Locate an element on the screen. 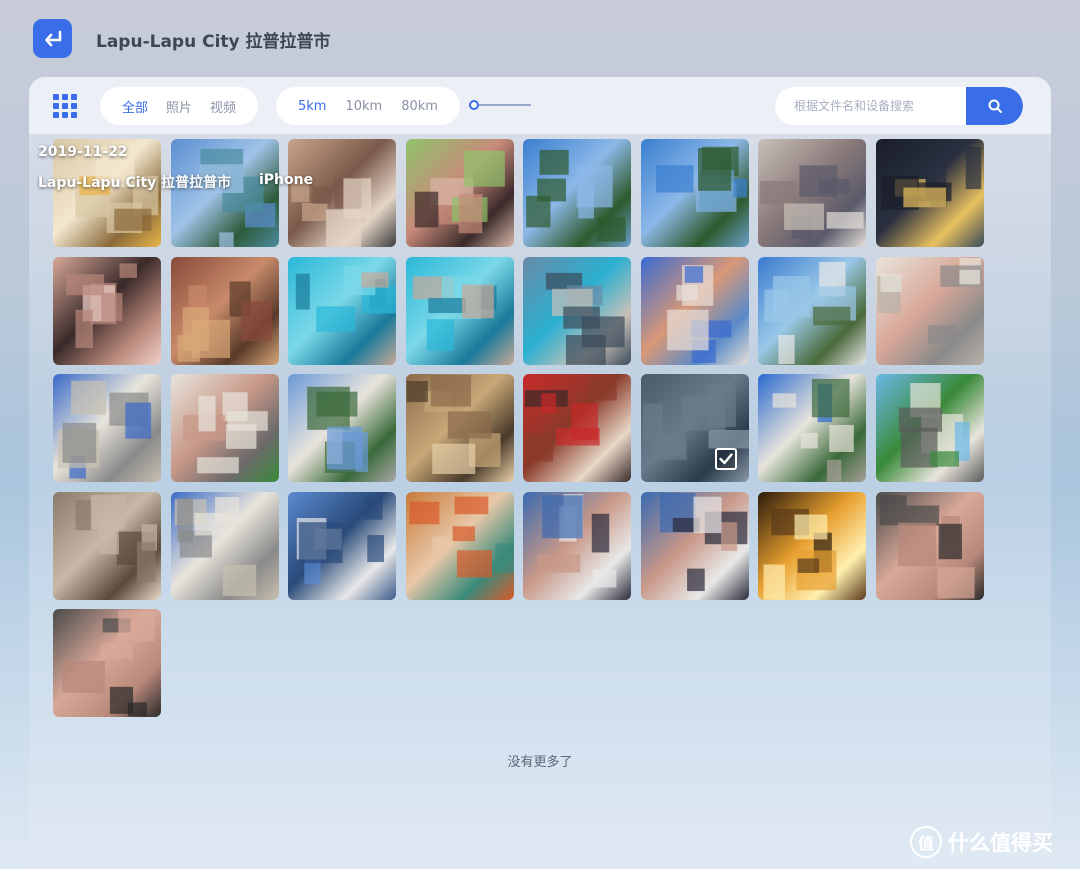 This screenshot has height=869, width=1080. grid-view-icon is located at coordinates (65, 106).